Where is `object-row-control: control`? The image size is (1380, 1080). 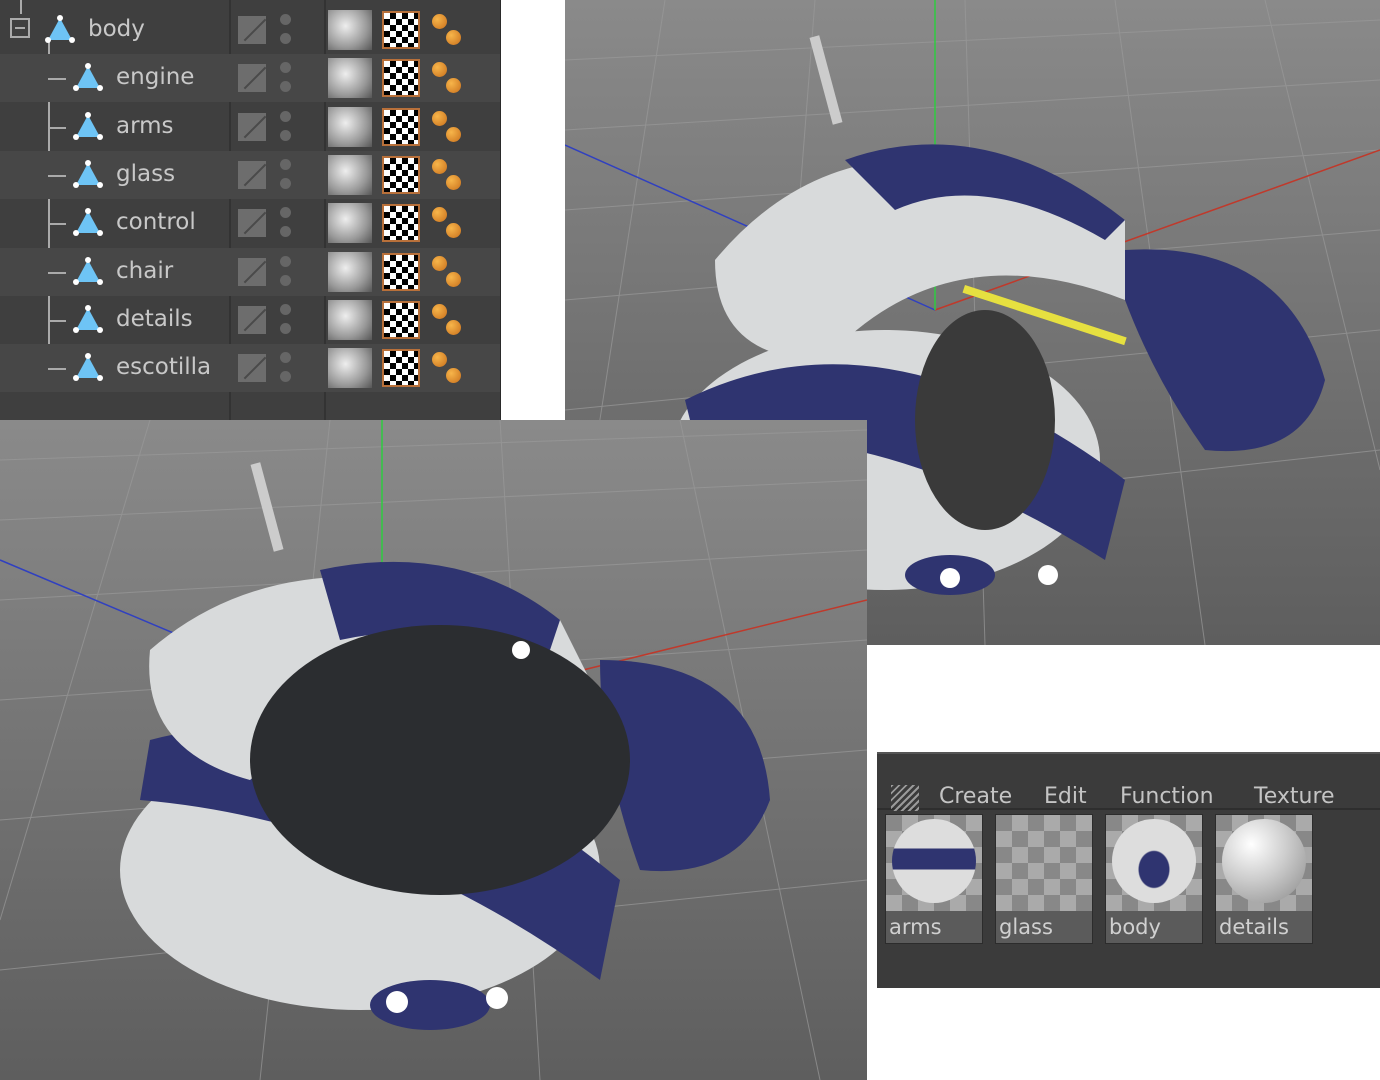 object-row-control: control is located at coordinates (250, 223).